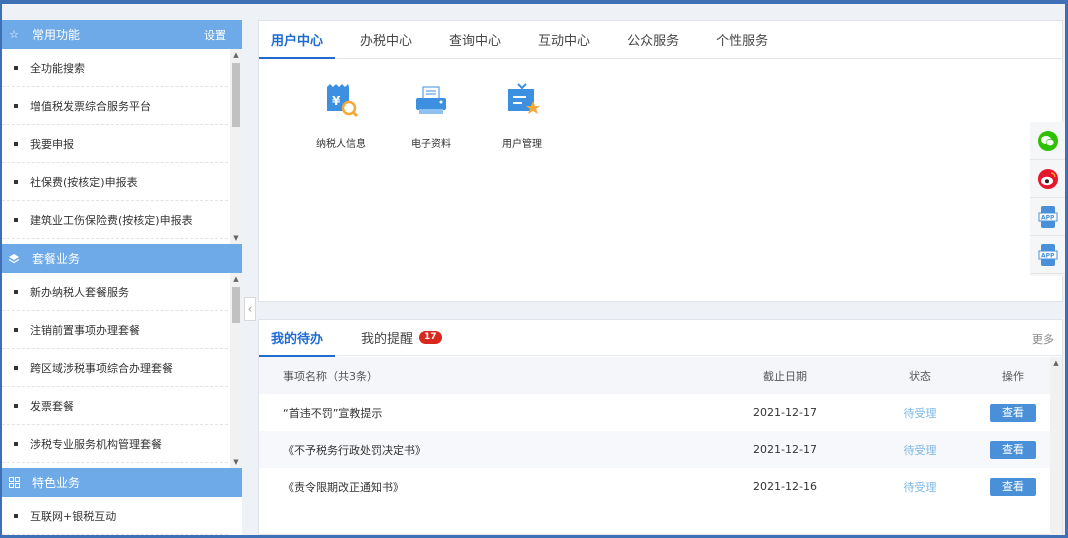 The image size is (1068, 538). Describe the element at coordinates (56, 483) in the screenshot. I see `sidebar-section-title: 特色业务` at that location.